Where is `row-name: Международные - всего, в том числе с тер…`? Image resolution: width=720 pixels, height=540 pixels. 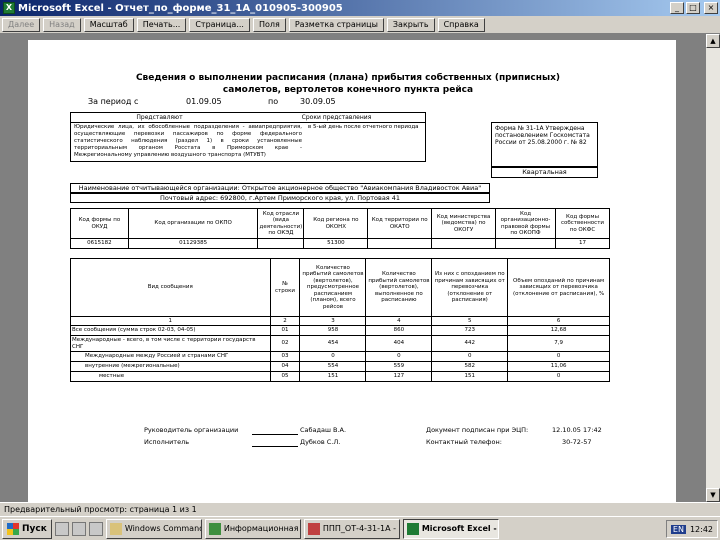
row-name: Международные - всего, в том числе с тер… is located at coordinates (170, 343).